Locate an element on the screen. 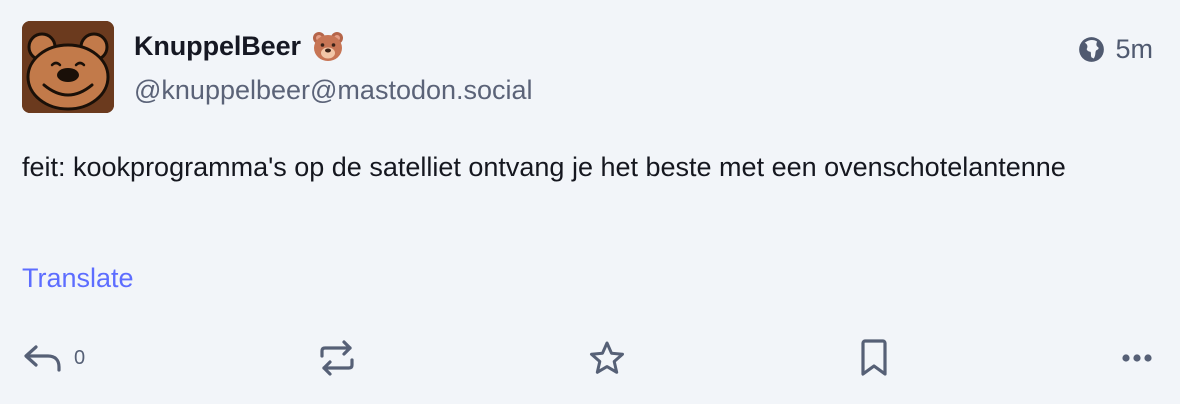  star-icon is located at coordinates (607, 358).